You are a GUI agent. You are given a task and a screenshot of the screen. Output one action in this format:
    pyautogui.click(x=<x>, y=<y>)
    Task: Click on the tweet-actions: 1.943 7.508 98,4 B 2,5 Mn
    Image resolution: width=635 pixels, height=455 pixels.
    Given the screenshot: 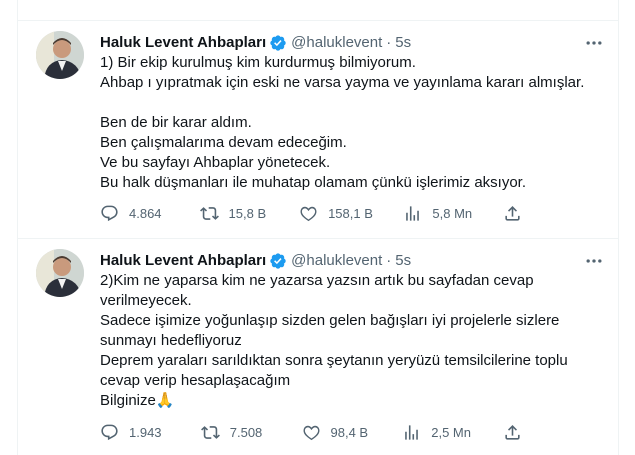 What is the action you would take?
    pyautogui.click(x=316, y=432)
    